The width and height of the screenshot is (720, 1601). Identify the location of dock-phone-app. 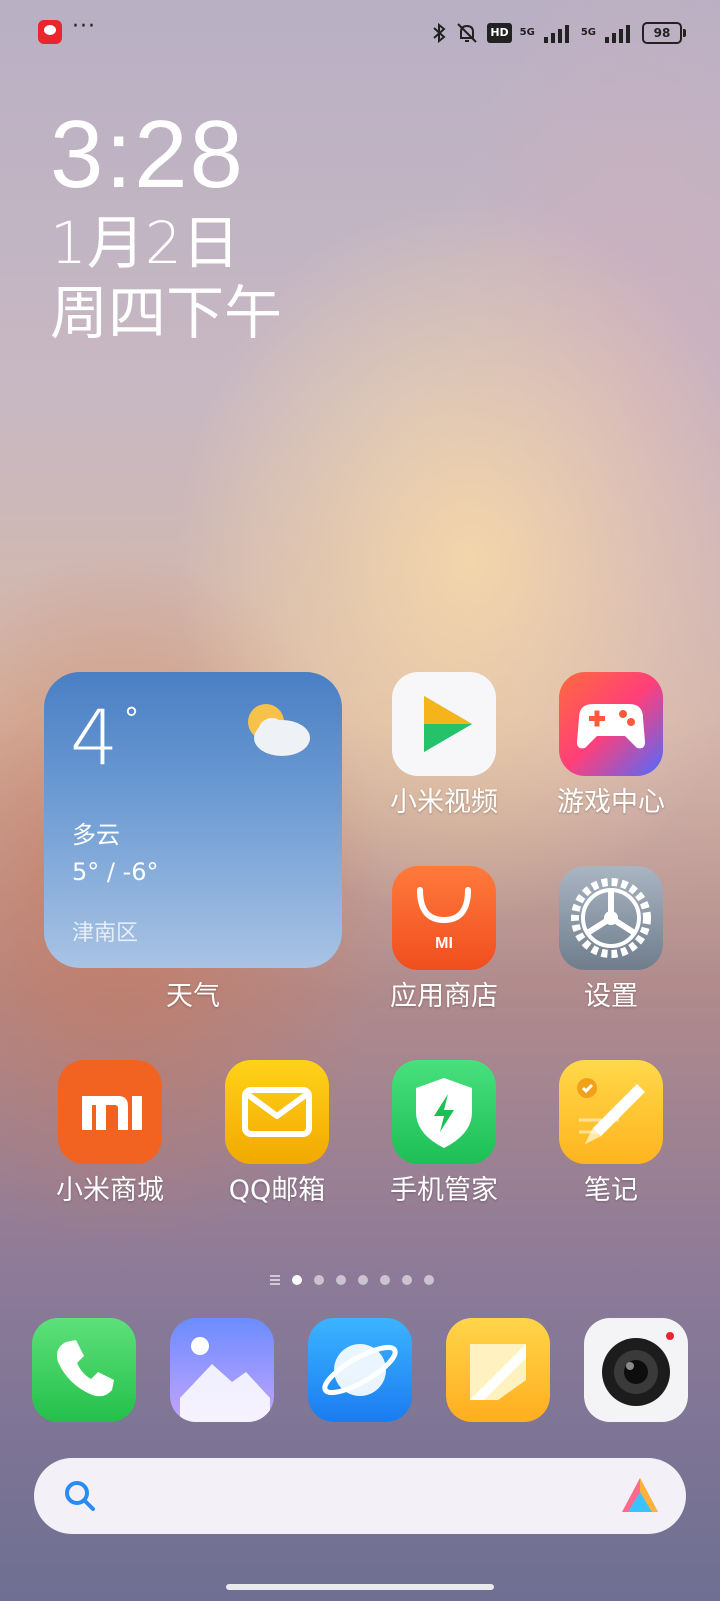
(84, 1370).